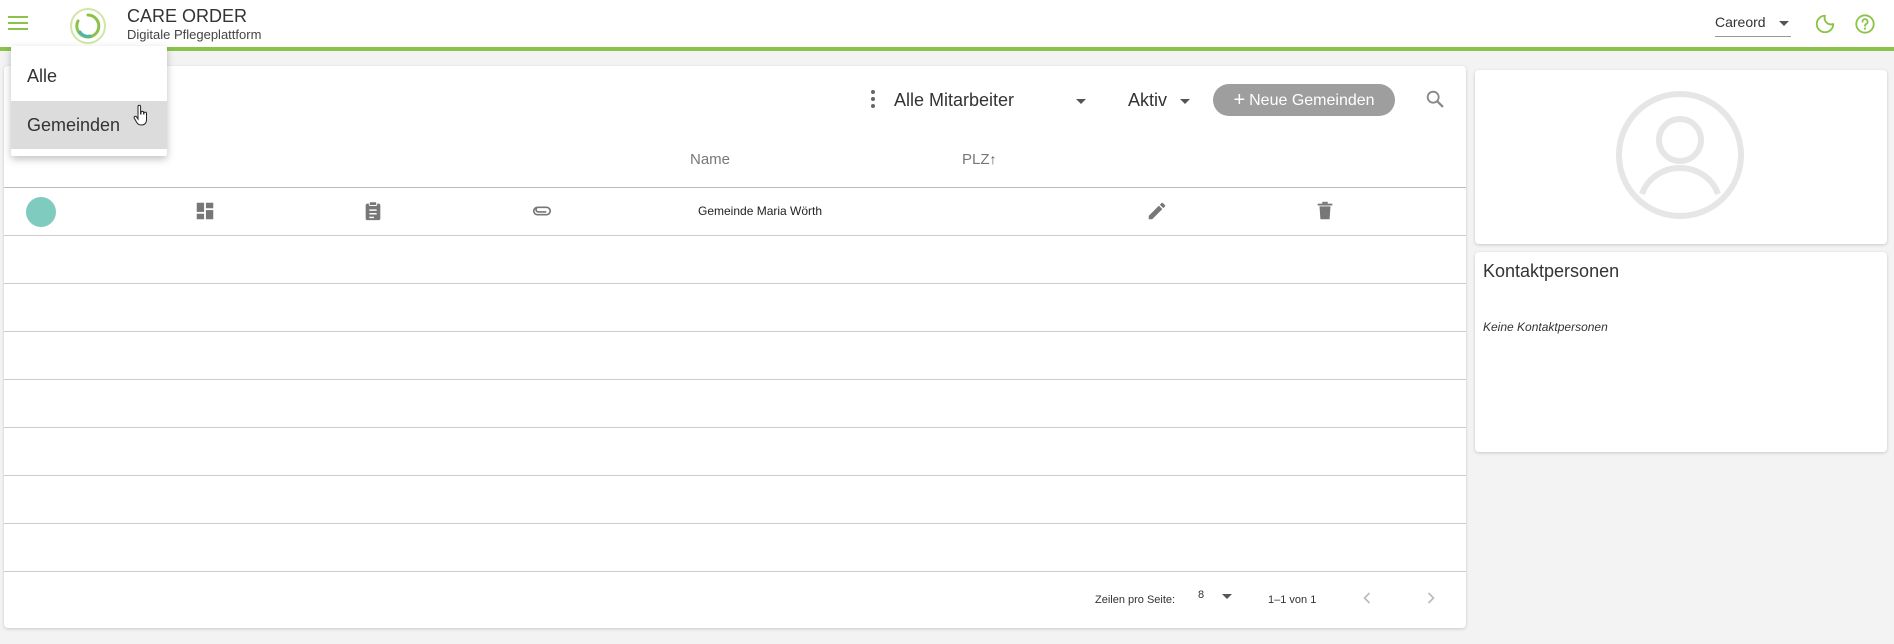 Image resolution: width=1894 pixels, height=644 pixels. What do you see at coordinates (187, 16) in the screenshot?
I see `app-title: CARE ORDER` at bounding box center [187, 16].